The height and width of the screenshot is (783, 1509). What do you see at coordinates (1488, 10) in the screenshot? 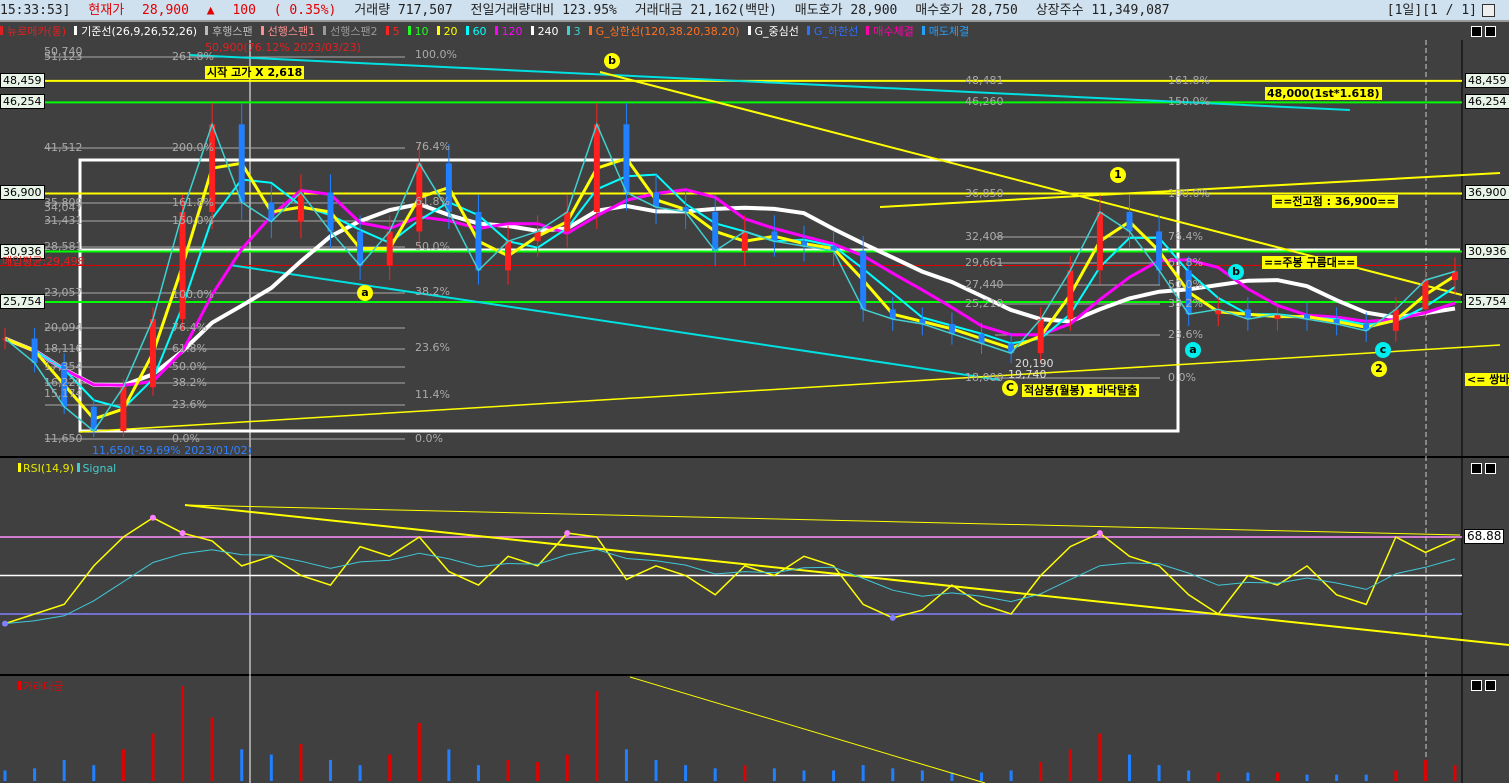
I see `maximize-button` at bounding box center [1488, 10].